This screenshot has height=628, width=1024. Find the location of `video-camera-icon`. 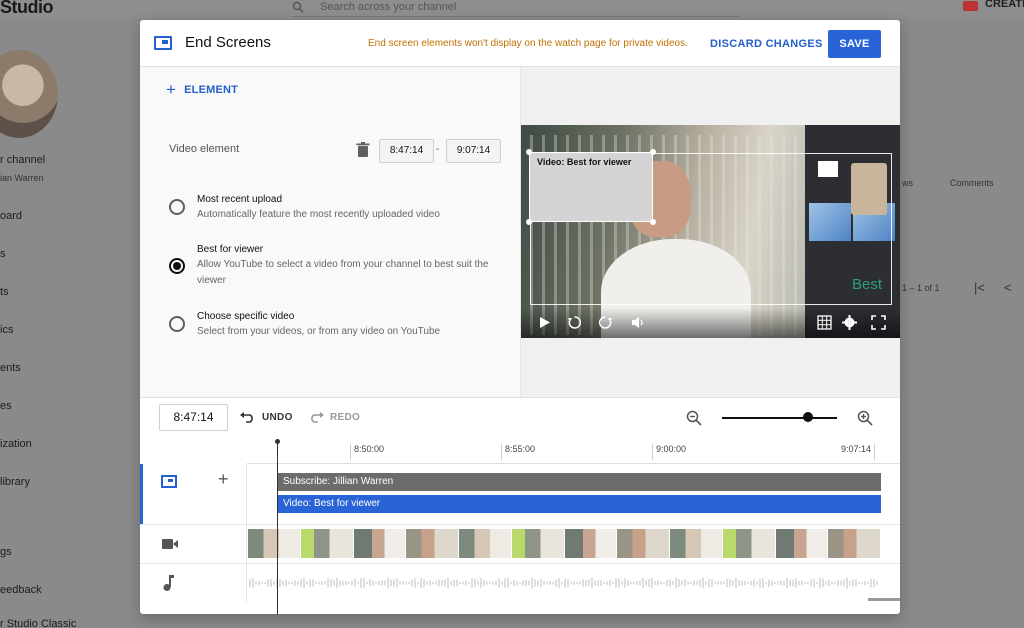

video-camera-icon is located at coordinates (170, 544).